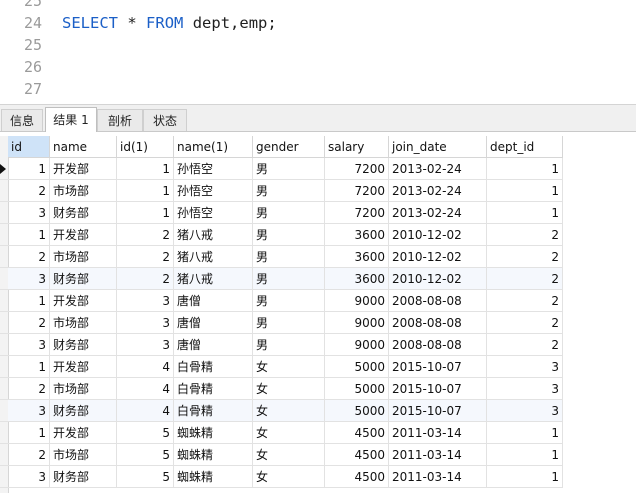 This screenshot has width=636, height=493. What do you see at coordinates (438, 301) in the screenshot?
I see `cell-join-date: 2008-08-08` at bounding box center [438, 301].